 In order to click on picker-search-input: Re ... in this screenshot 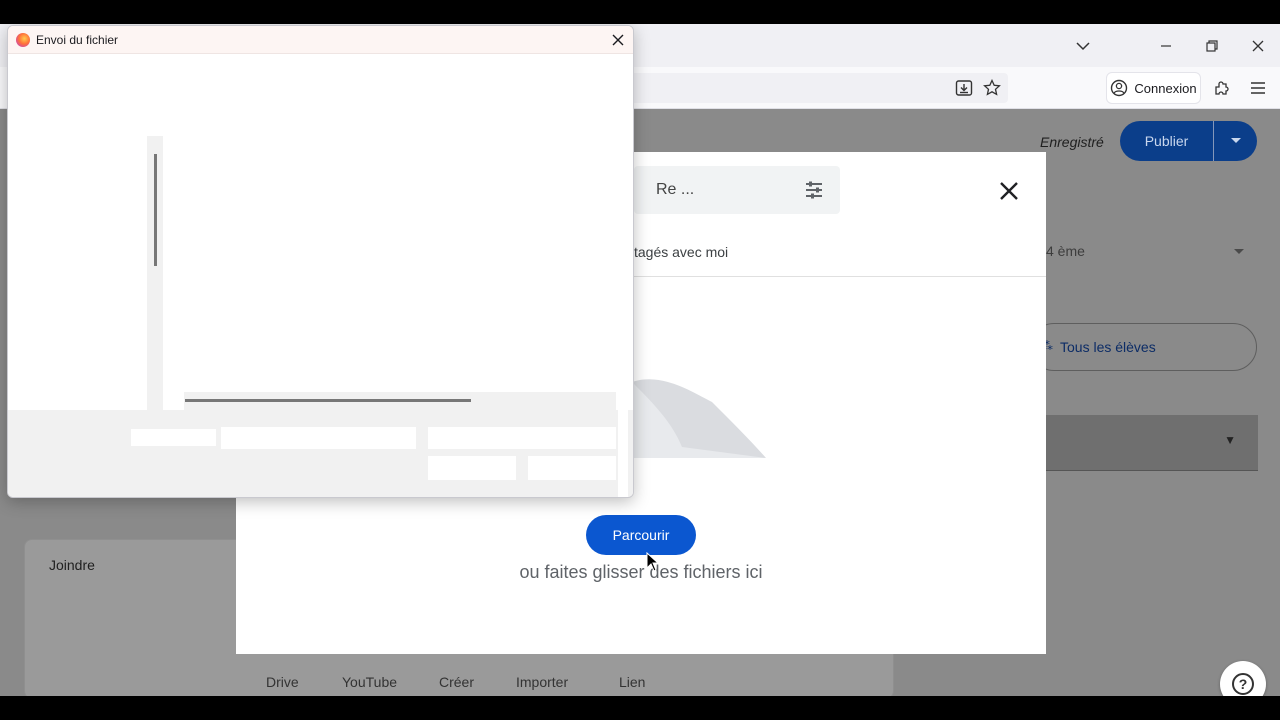, I will do `click(737, 190)`.